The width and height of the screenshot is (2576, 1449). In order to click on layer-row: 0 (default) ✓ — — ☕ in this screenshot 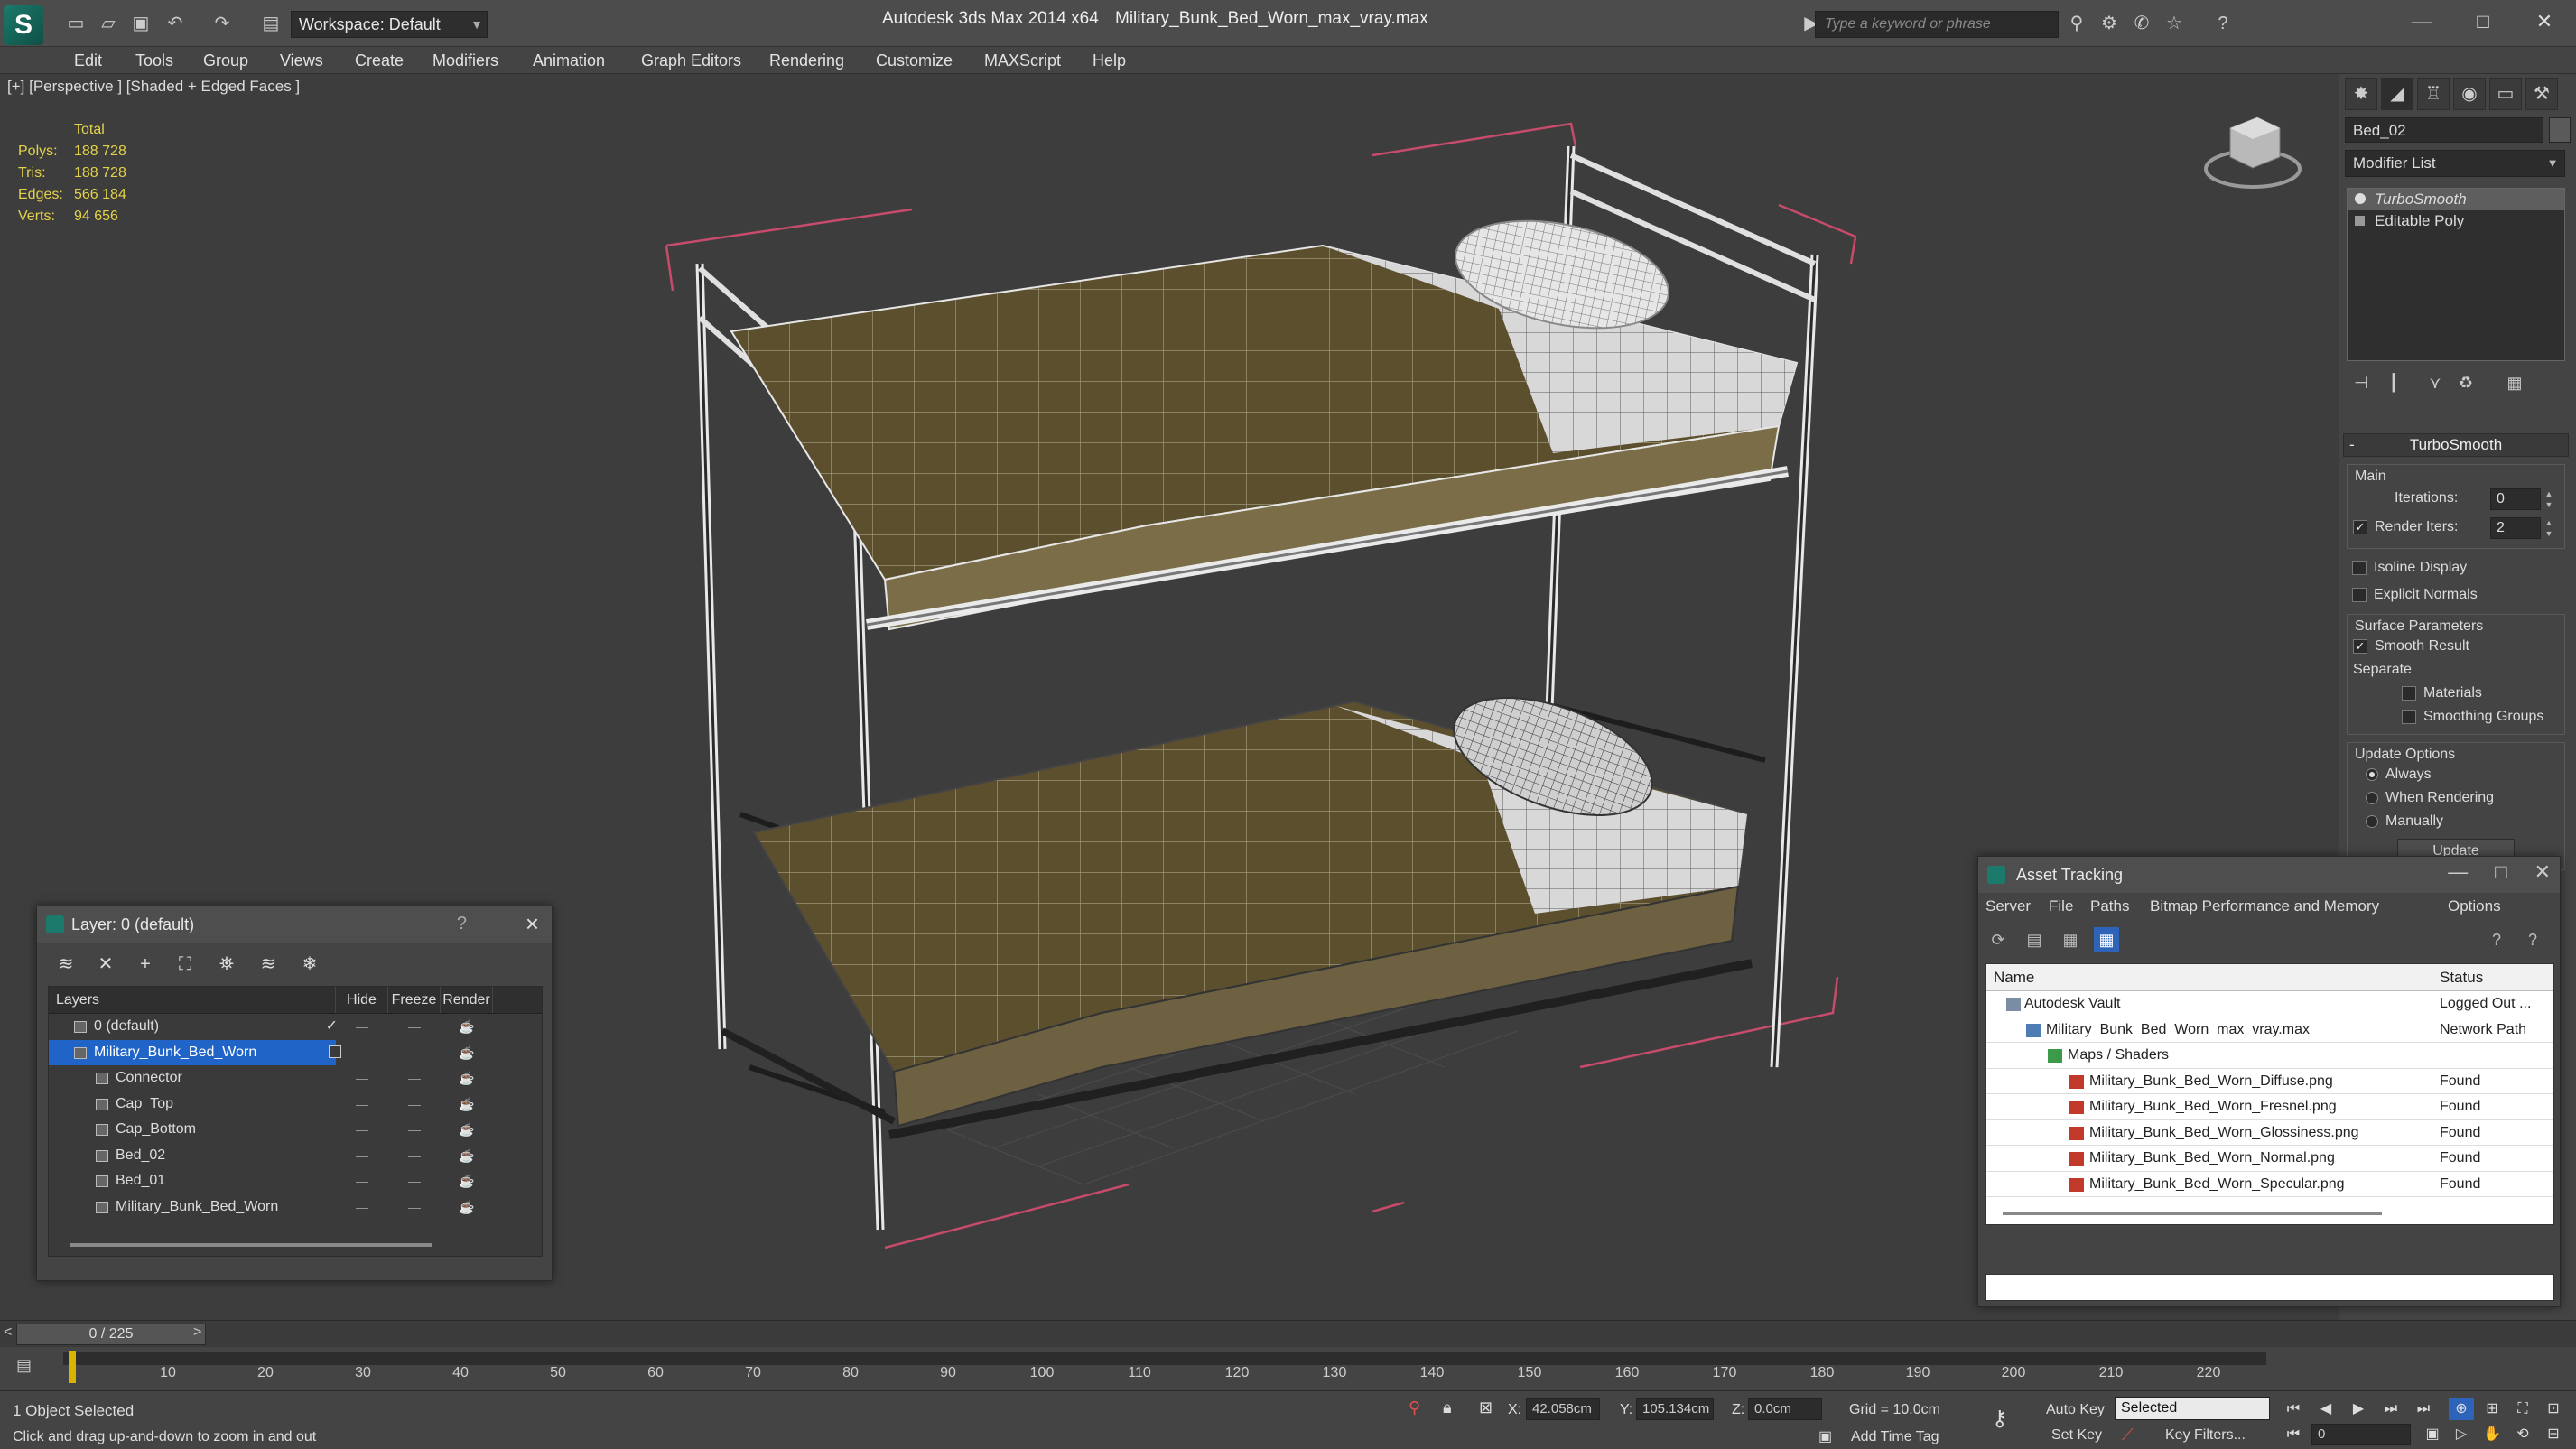, I will do `click(295, 1027)`.